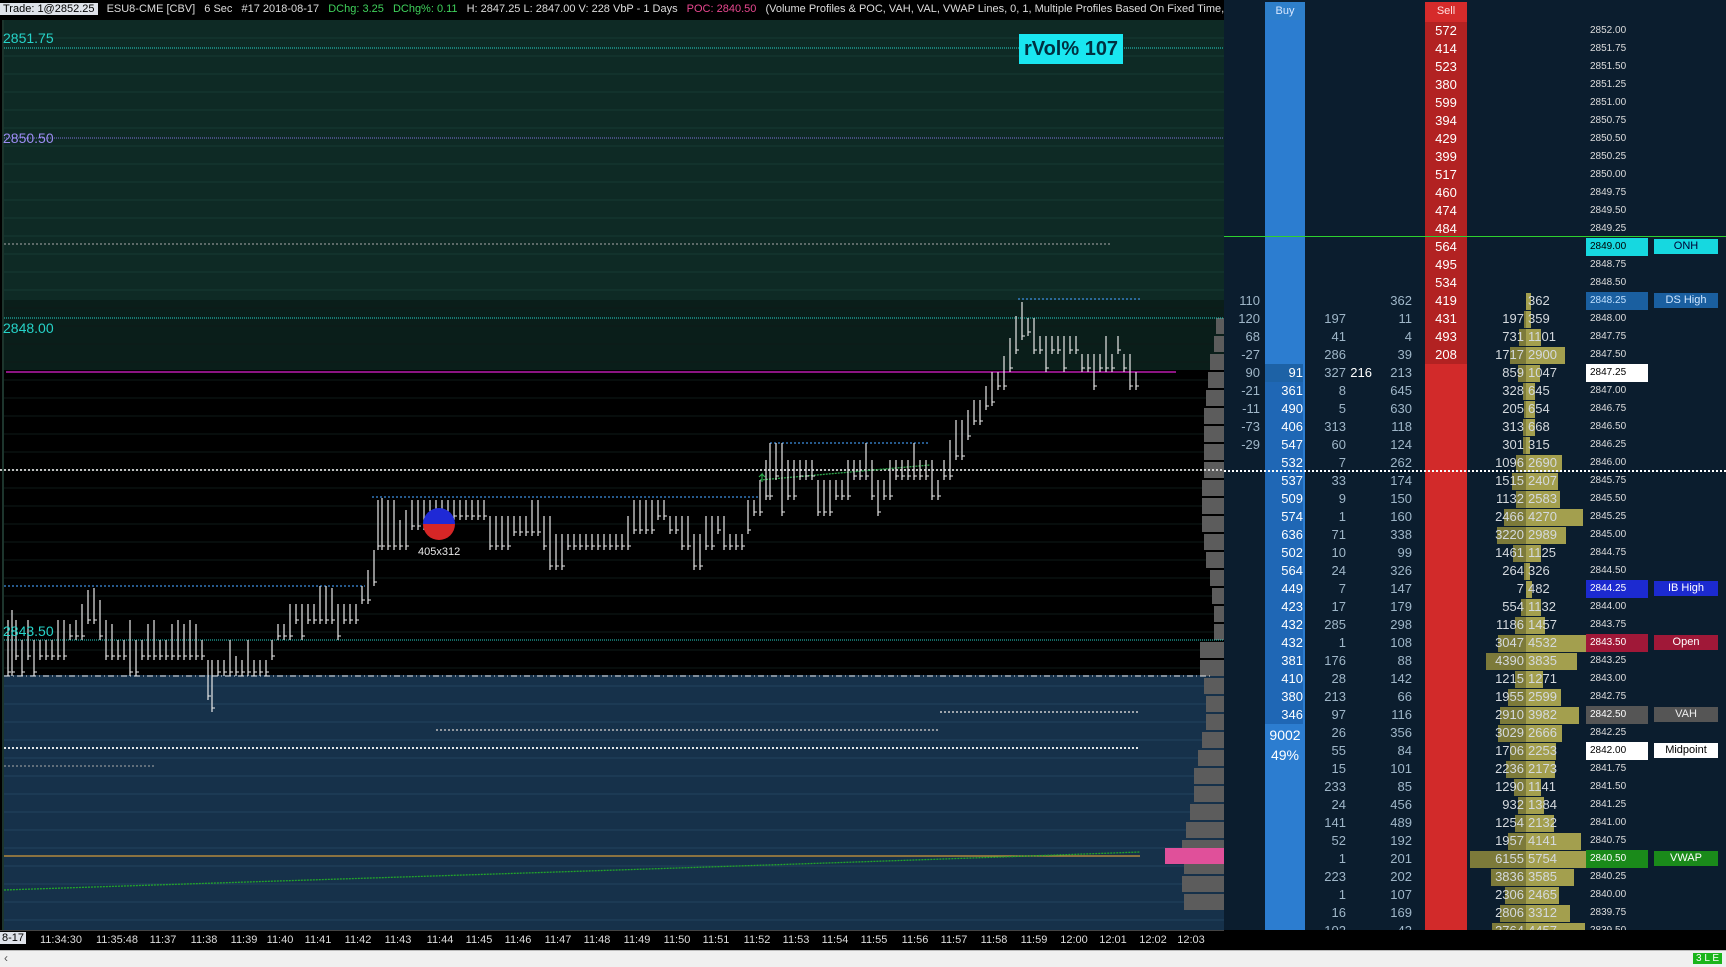  What do you see at coordinates (1446, 337) in the screenshot?
I see `sell-volume-cell: 493` at bounding box center [1446, 337].